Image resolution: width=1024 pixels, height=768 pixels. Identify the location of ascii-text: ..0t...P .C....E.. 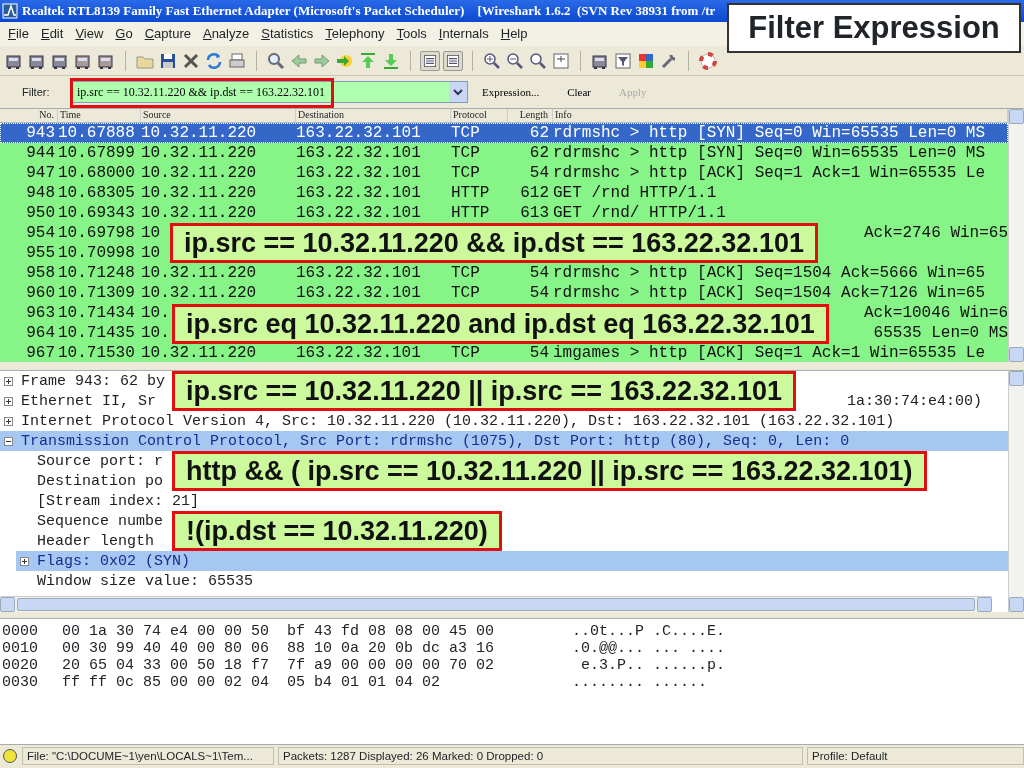
(649, 631).